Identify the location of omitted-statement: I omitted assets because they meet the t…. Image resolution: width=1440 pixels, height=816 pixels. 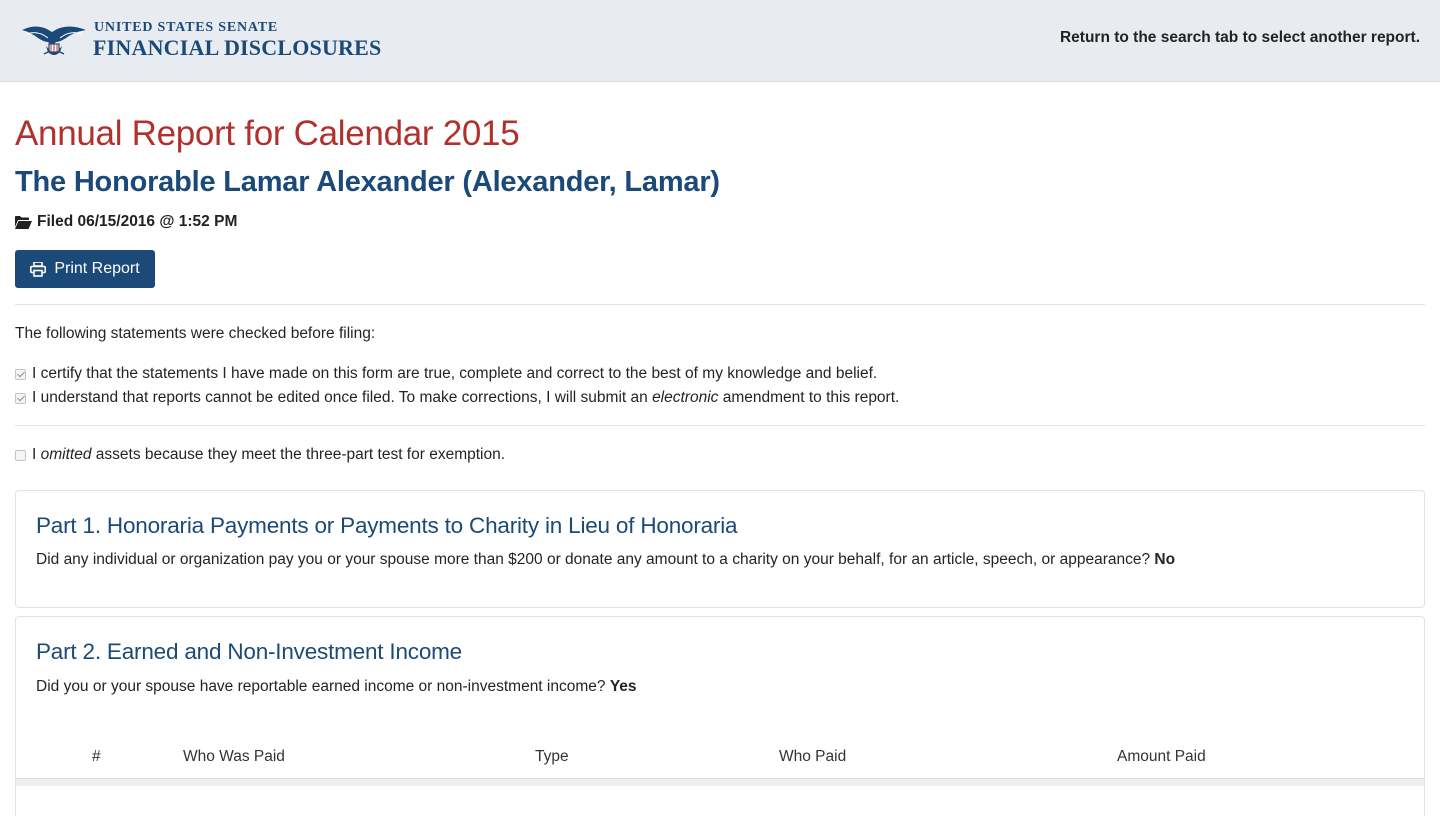
(260, 455).